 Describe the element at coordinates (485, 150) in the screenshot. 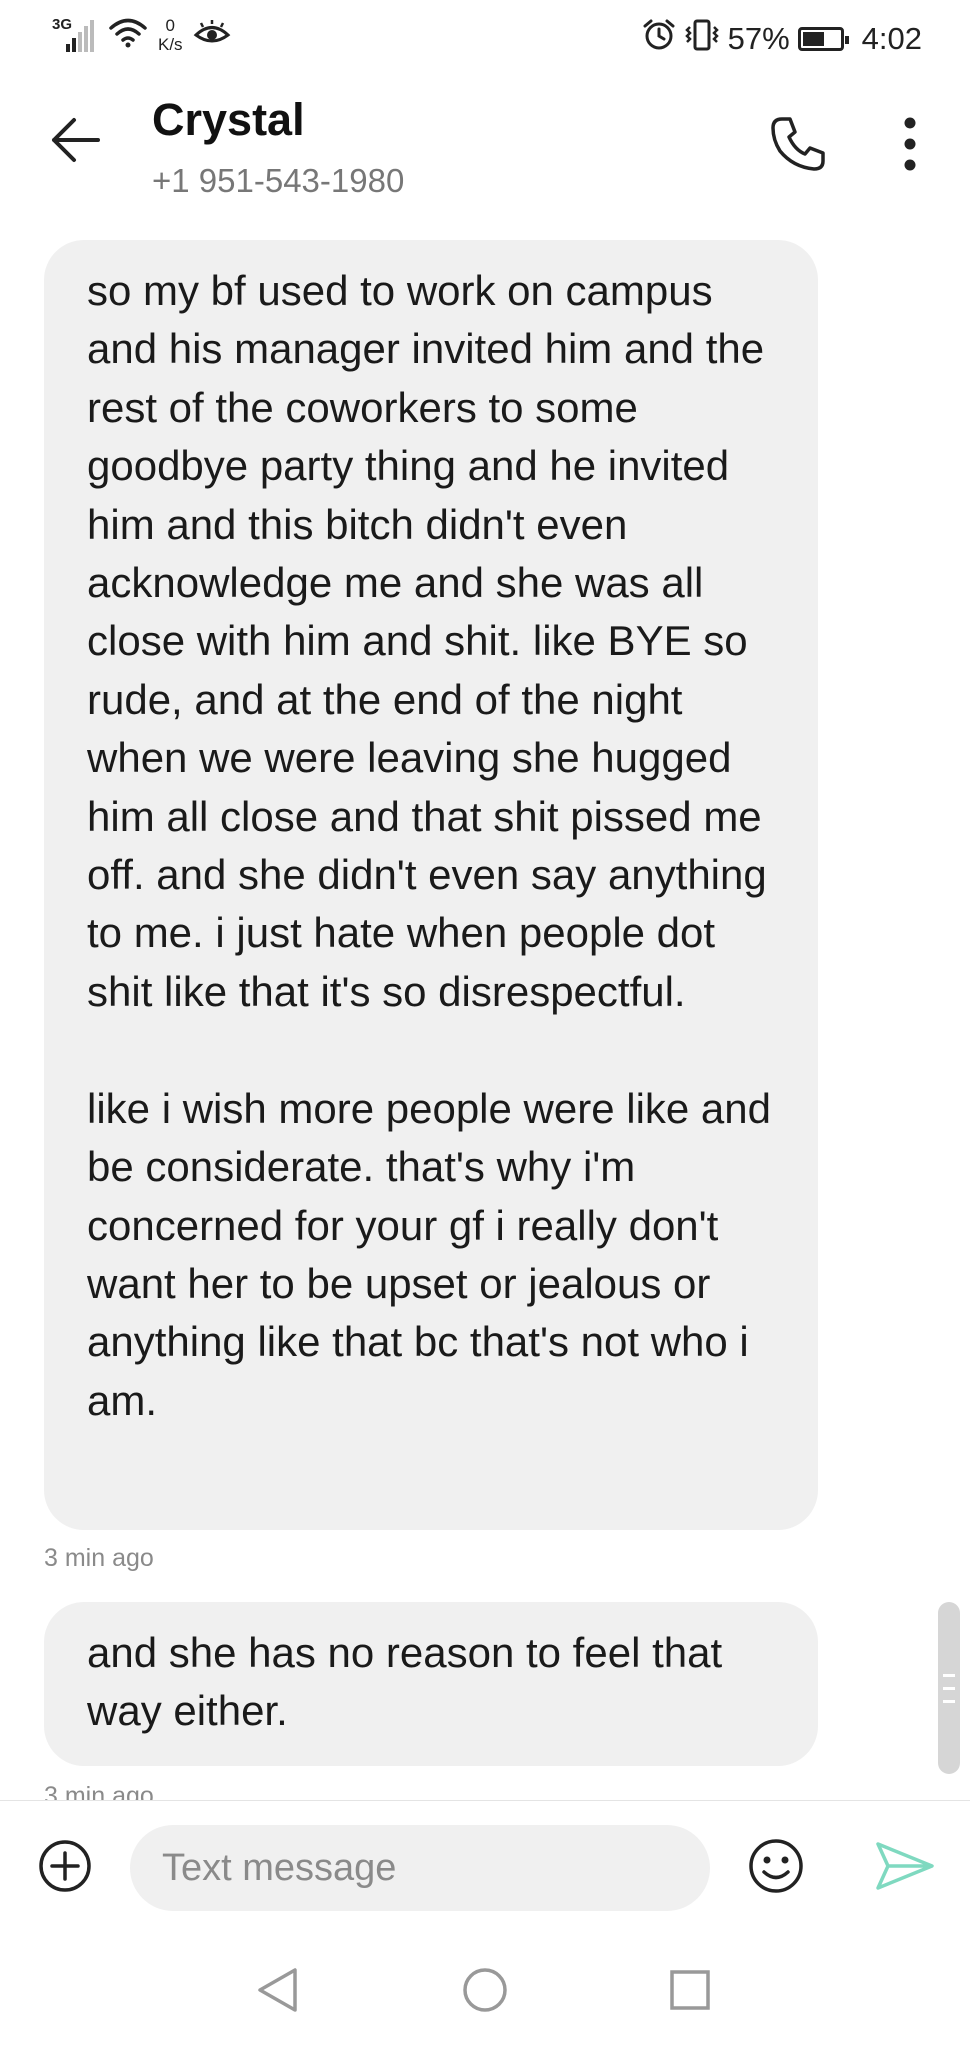

I see `conversation-header: Crystal +1 951-543-1980` at that location.